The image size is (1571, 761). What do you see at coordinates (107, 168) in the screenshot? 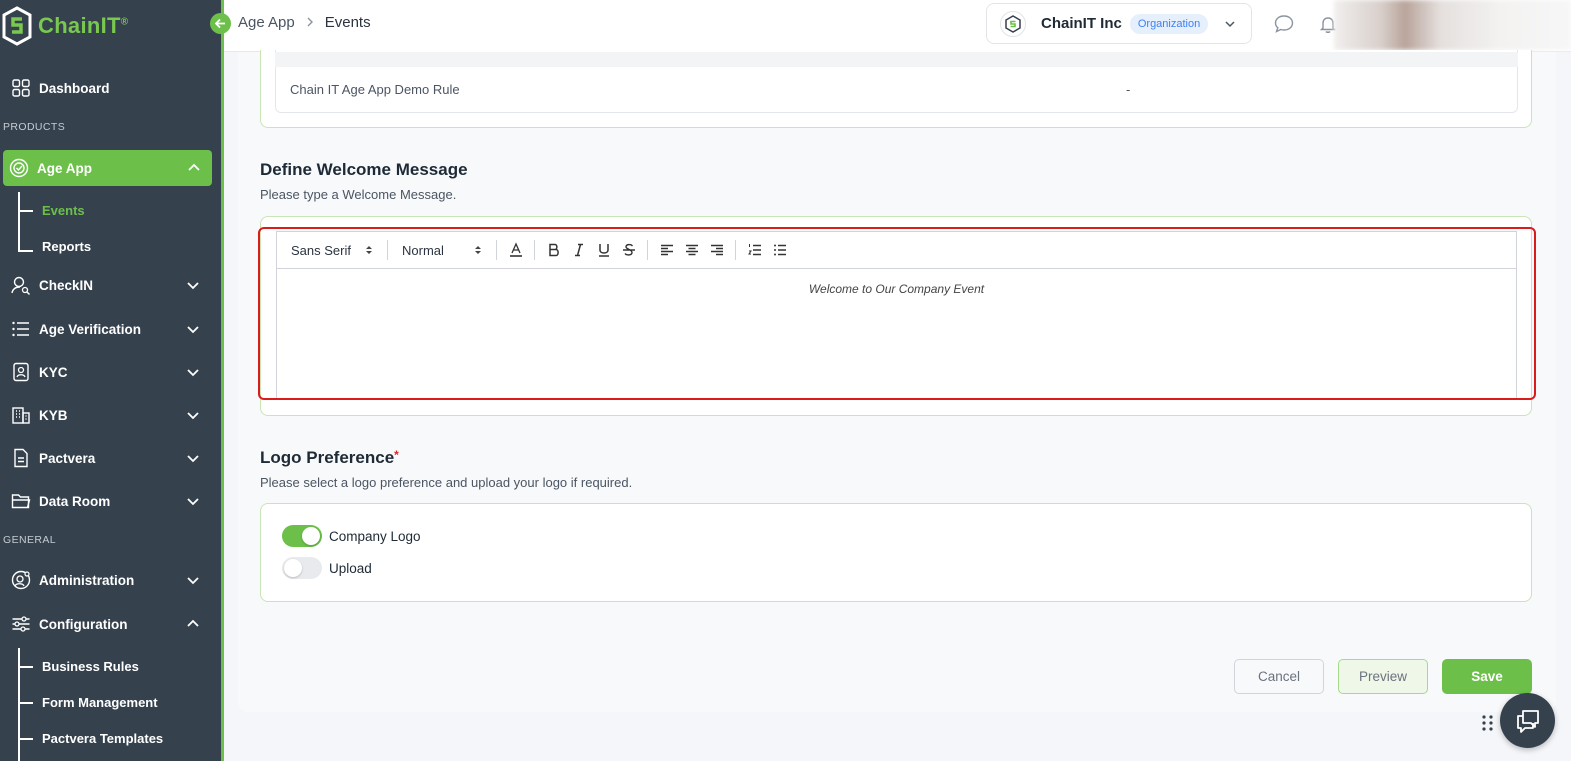
I see `sidebar-item-age-app: Age App` at bounding box center [107, 168].